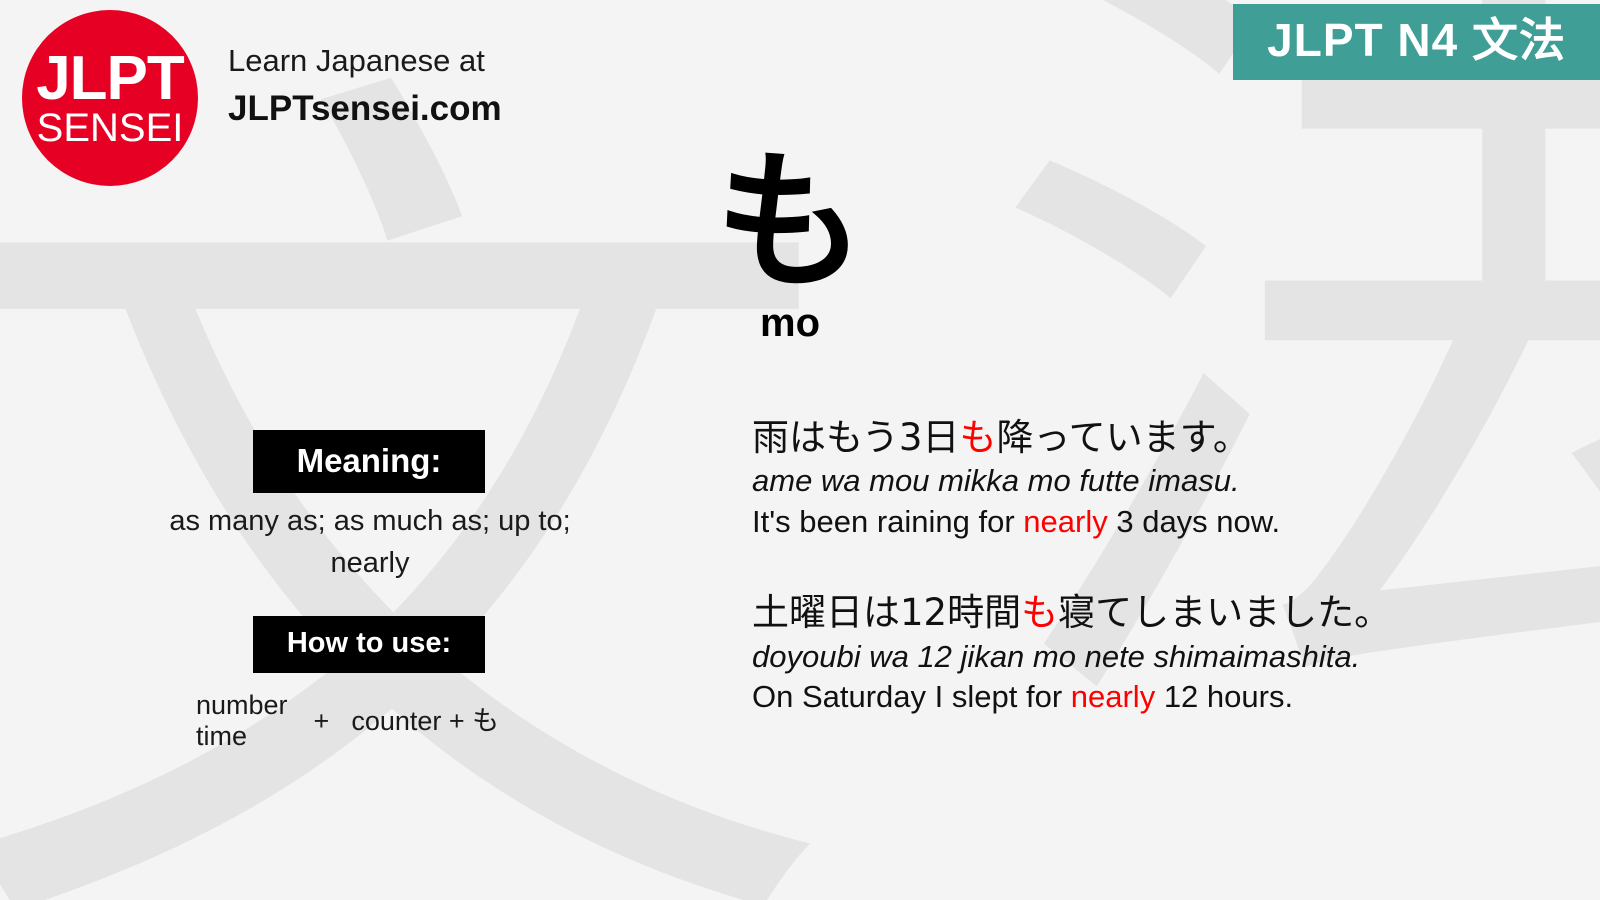 This screenshot has width=1600, height=900. Describe the element at coordinates (911, 697) in the screenshot. I see `example-english-before: On Saturday I slept for` at that location.